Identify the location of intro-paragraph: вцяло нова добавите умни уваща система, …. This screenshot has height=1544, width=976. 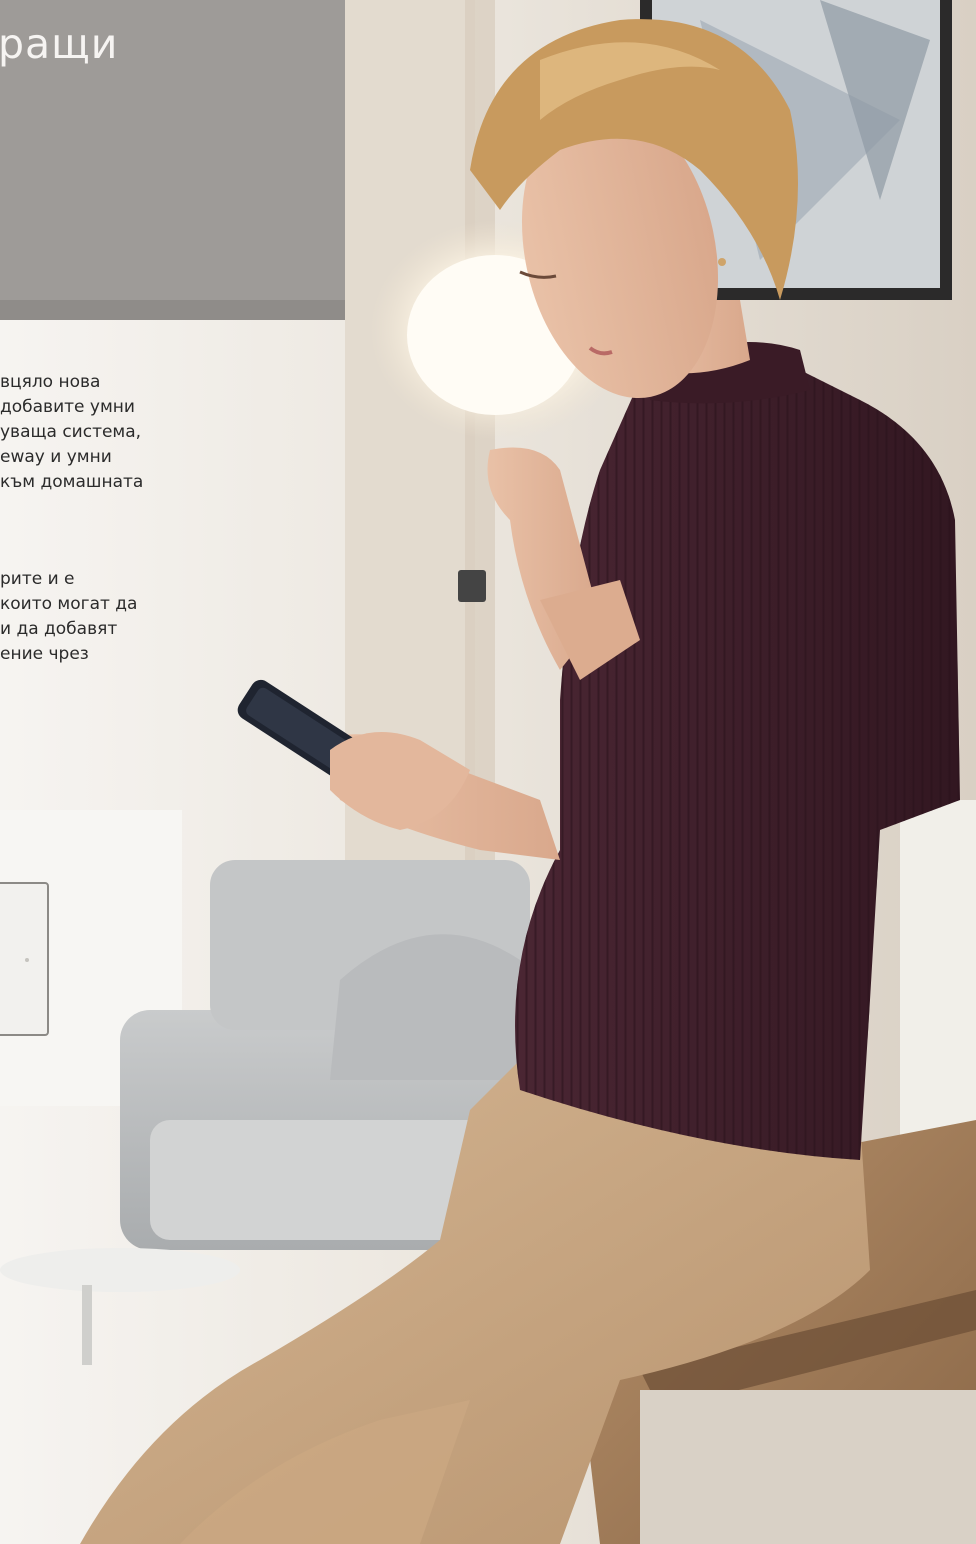
(71, 432).